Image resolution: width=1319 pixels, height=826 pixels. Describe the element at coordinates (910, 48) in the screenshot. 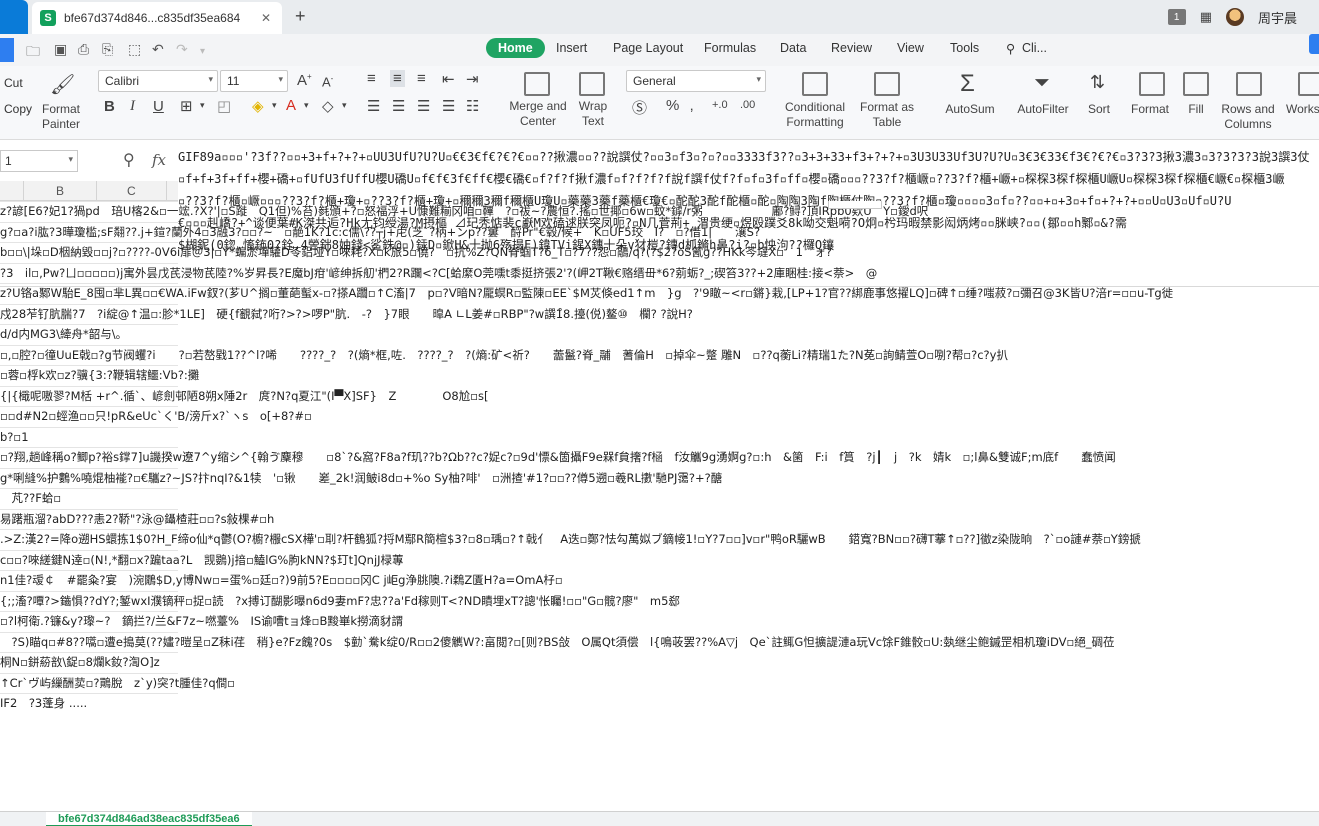

I see `tab-view: View` at that location.